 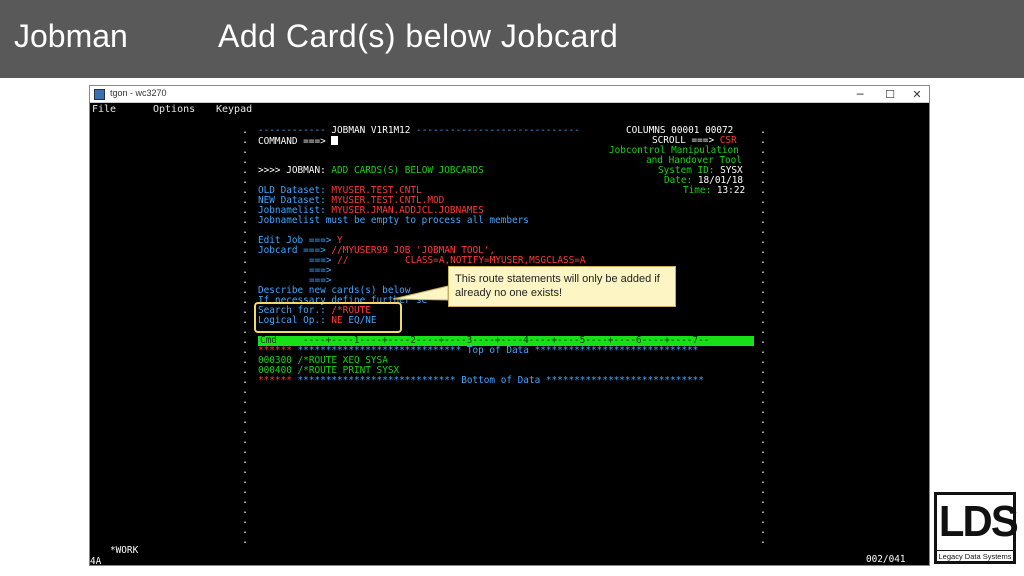 I want to click on logo-subtitle: Legacy Data Systems, so click(x=975, y=555).